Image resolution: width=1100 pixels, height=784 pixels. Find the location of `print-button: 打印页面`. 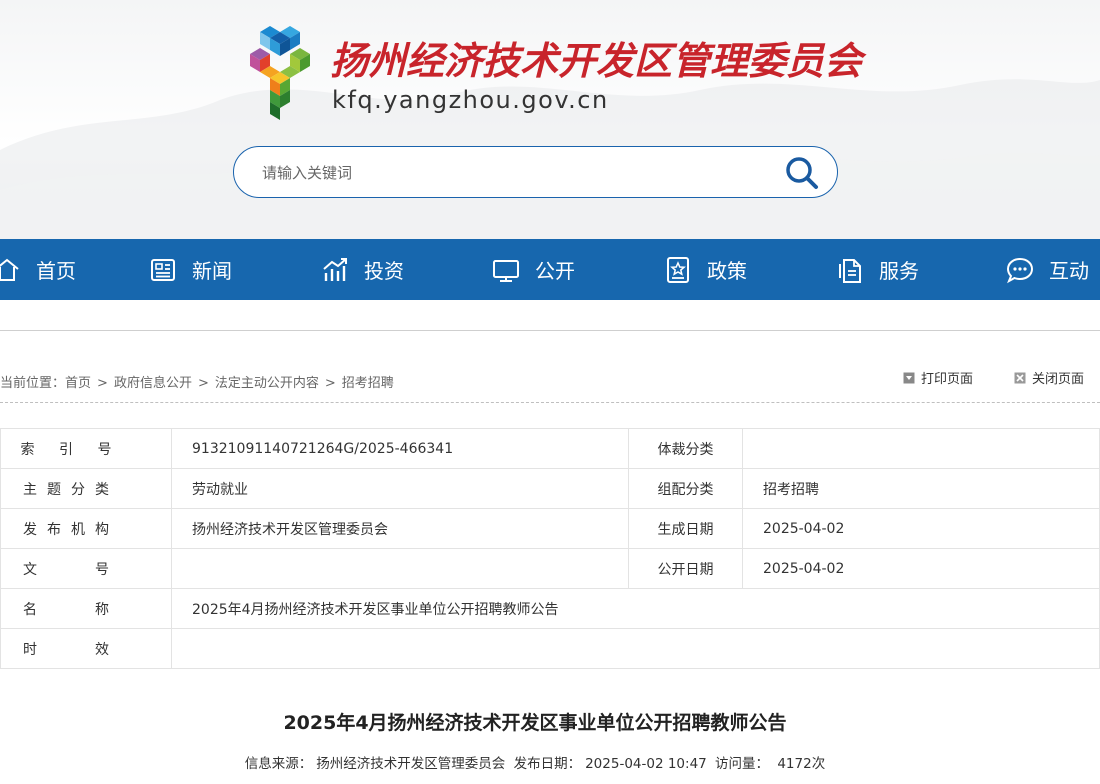

print-button: 打印页面 is located at coordinates (938, 377).